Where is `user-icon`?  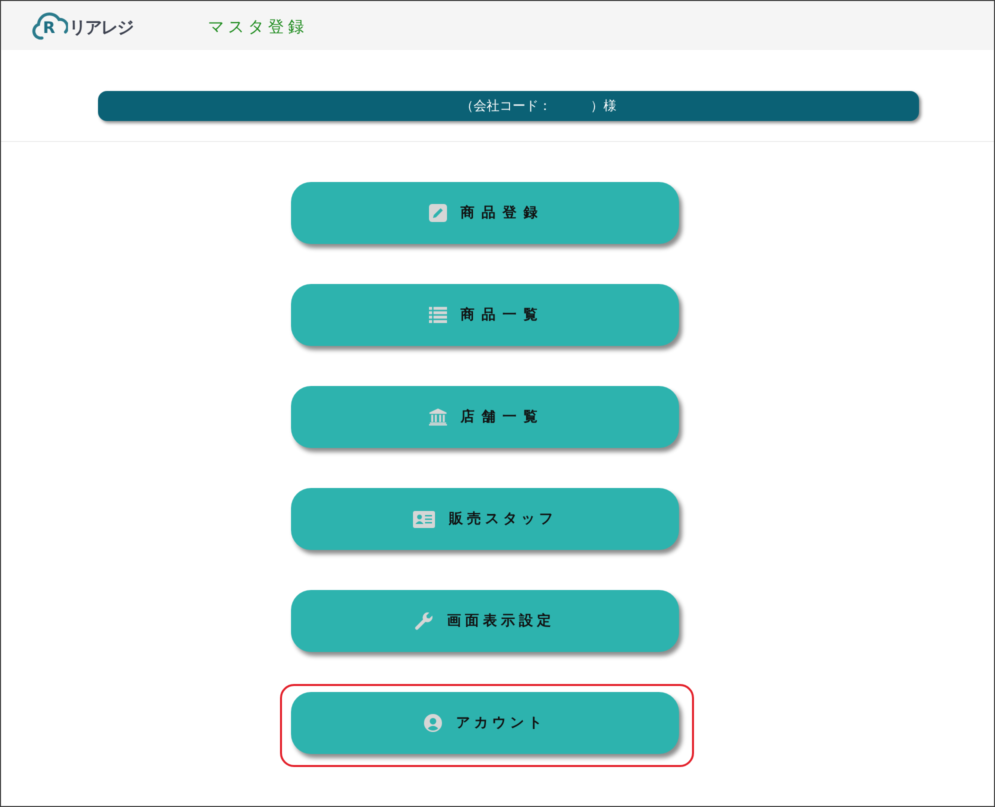
user-icon is located at coordinates (433, 723).